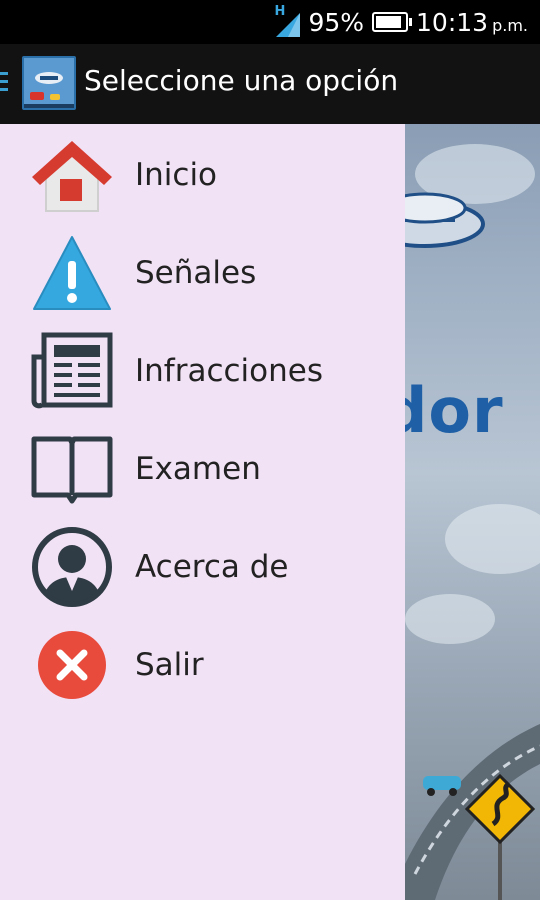 The width and height of the screenshot is (540, 900). What do you see at coordinates (472, 812) in the screenshot?
I see `bg-road-illustration` at bounding box center [472, 812].